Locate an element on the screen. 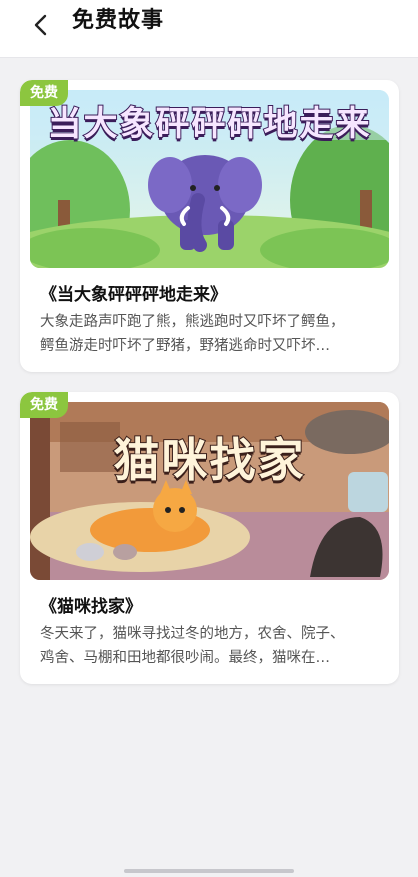  story-title: 《当大象砰砰砰地走来》 is located at coordinates (133, 295).